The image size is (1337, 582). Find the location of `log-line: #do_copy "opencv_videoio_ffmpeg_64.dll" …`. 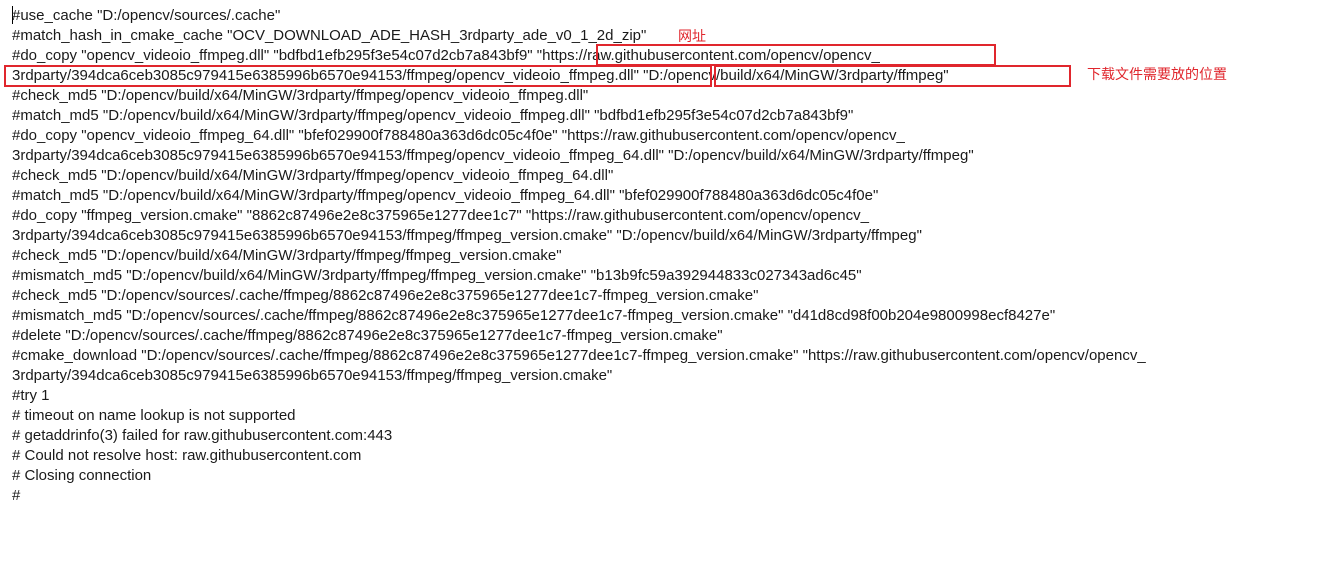

log-line: #do_copy "opencv_videoio_ffmpeg_64.dll" … is located at coordinates (458, 135).